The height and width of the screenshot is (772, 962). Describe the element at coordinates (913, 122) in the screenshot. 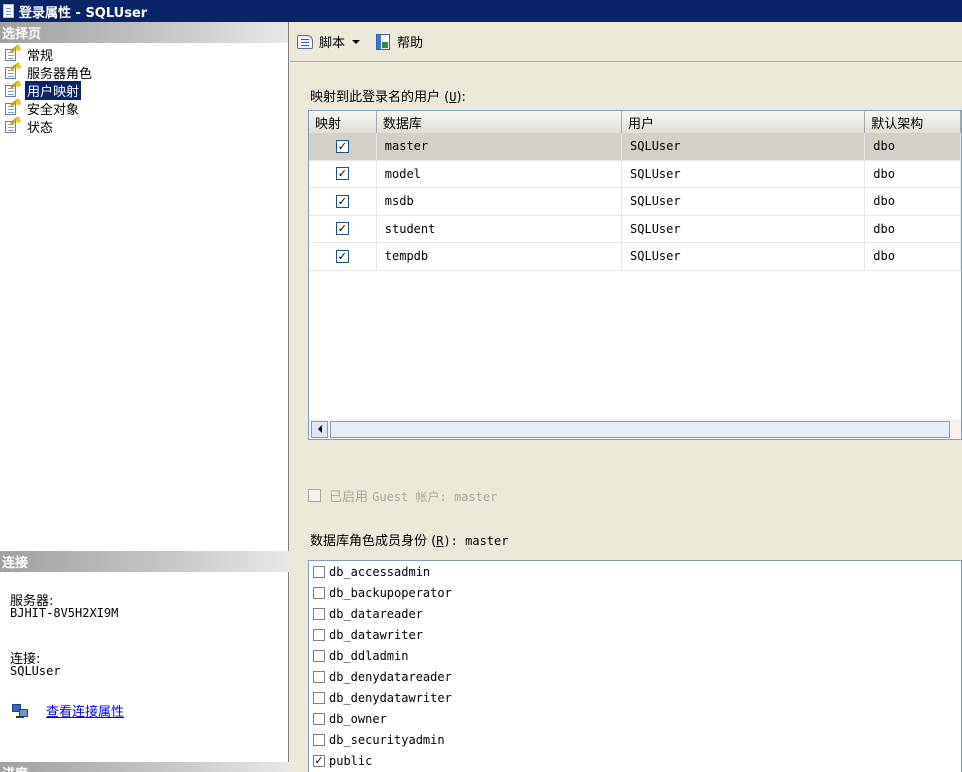

I see `column-header-default-schema: 默认架构` at that location.